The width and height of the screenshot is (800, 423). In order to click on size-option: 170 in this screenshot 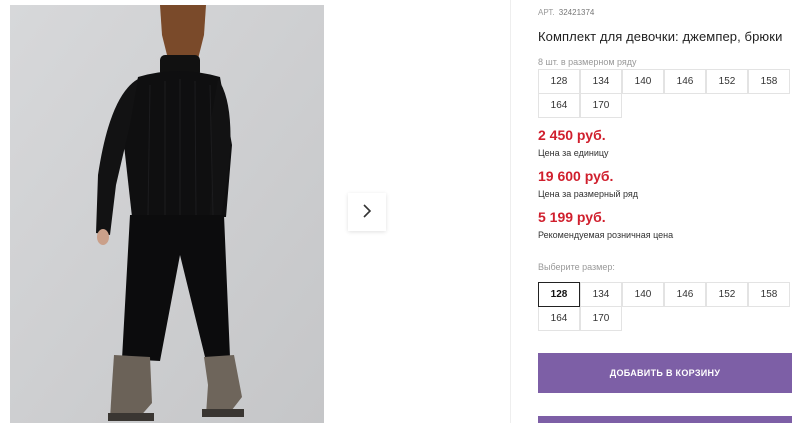, I will do `click(601, 318)`.